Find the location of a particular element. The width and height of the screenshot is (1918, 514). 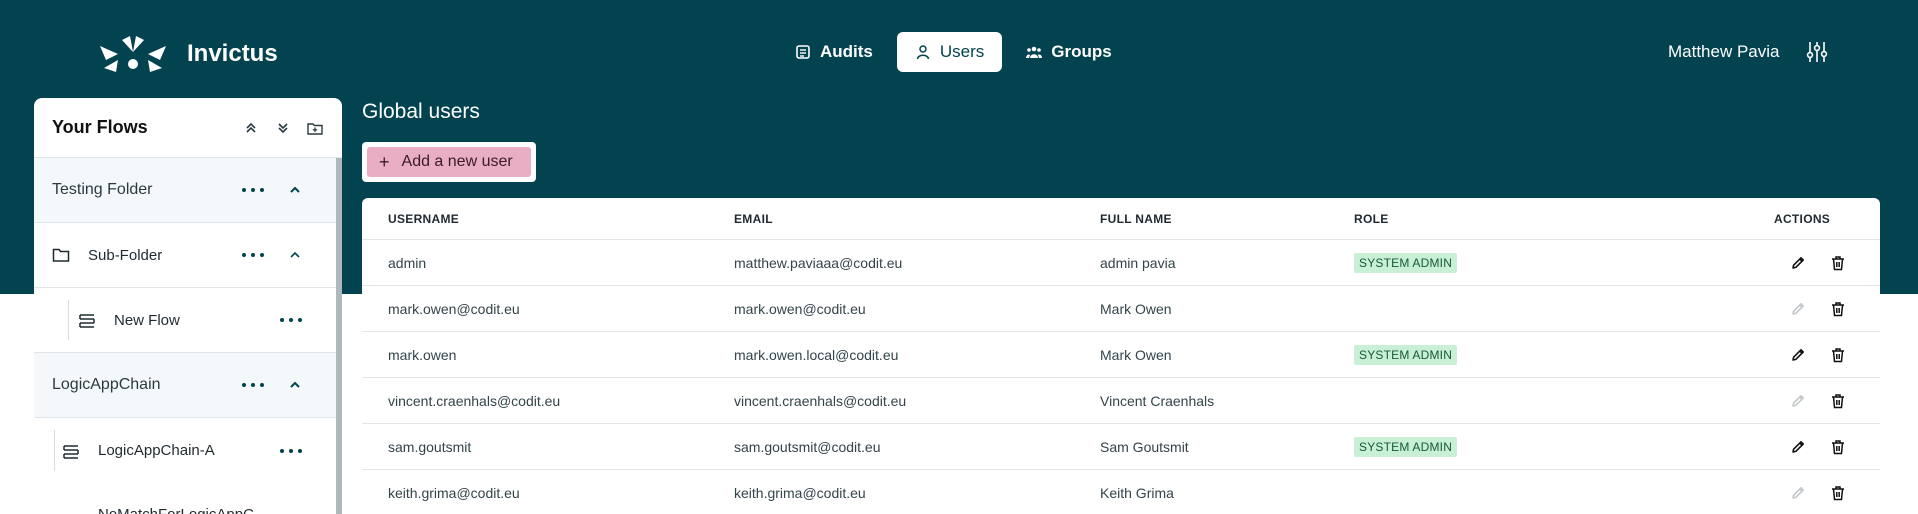

collapse-all-icon is located at coordinates (251, 128).